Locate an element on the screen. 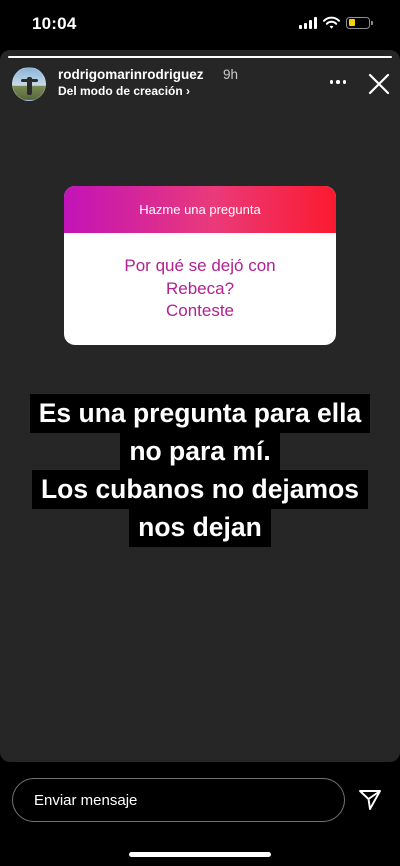 This screenshot has height=866, width=400. creation-mode-link: Del modo de creación › is located at coordinates (124, 91).